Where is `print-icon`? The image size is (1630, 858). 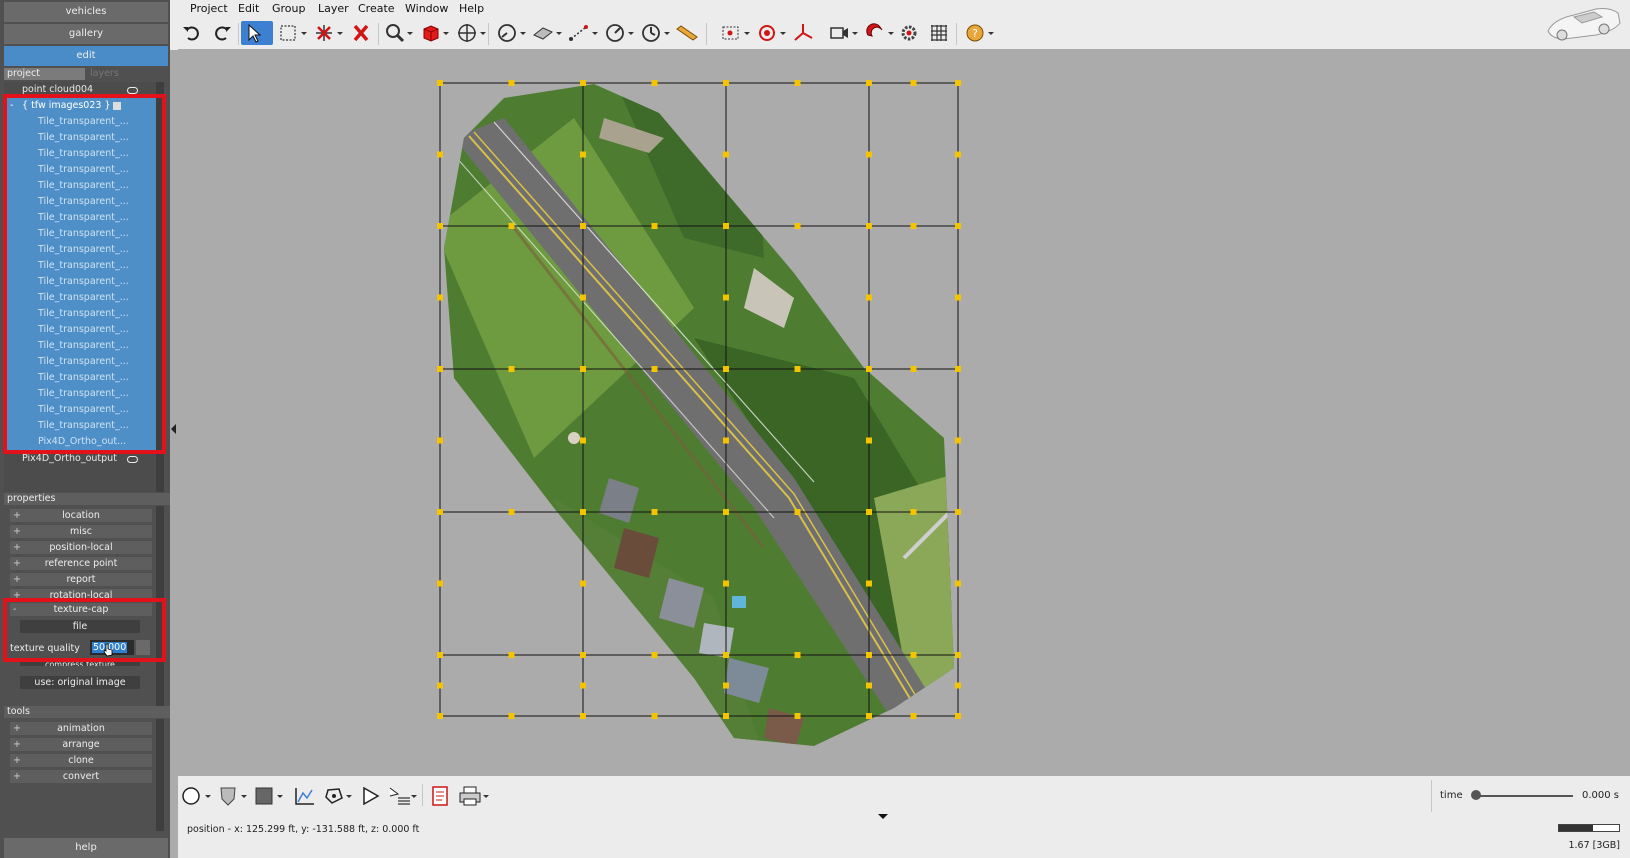 print-icon is located at coordinates (470, 796).